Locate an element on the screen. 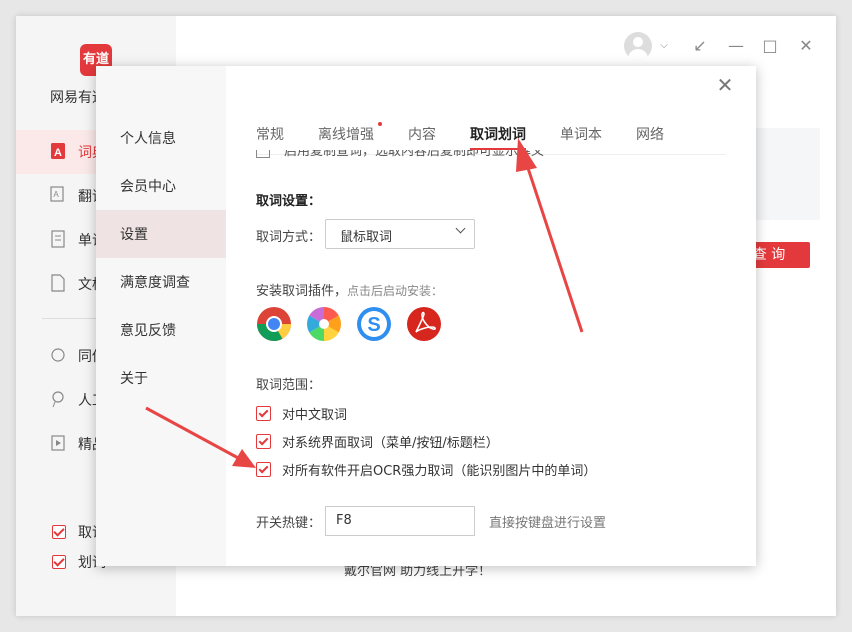  tab-wordbook: 单词本 is located at coordinates (581, 134).